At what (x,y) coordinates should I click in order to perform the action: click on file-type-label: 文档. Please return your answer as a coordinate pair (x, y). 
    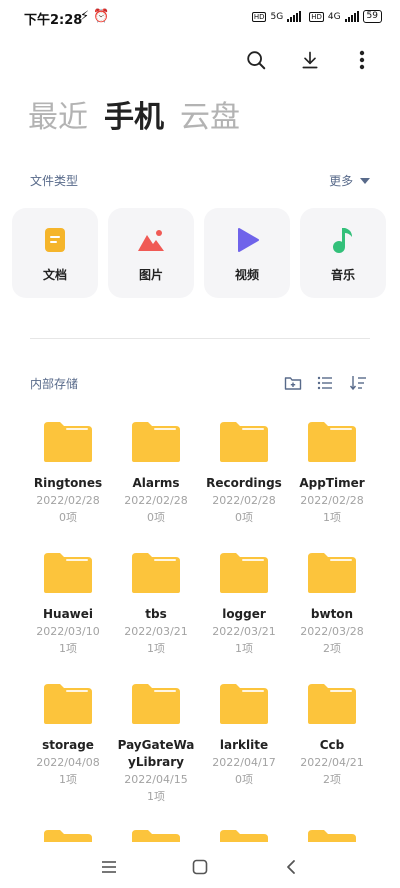
    Looking at the image, I should click on (54, 275).